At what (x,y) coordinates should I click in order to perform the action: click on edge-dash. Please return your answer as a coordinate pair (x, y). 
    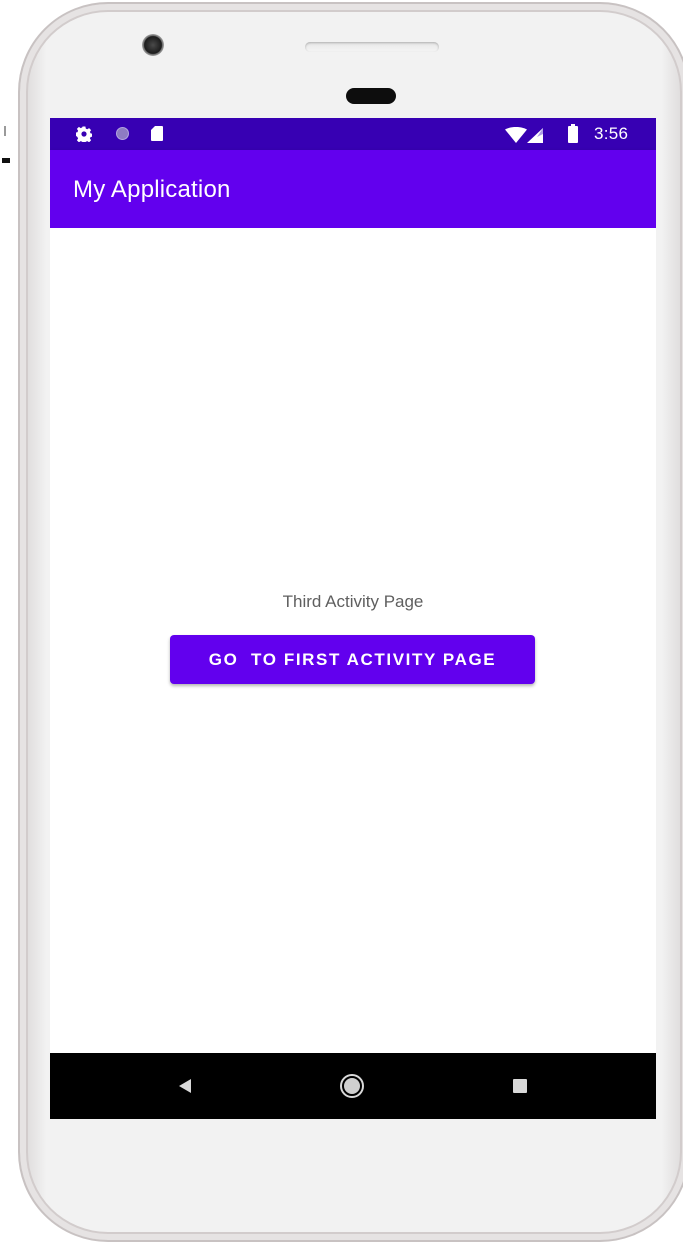
    Looking at the image, I should click on (6, 160).